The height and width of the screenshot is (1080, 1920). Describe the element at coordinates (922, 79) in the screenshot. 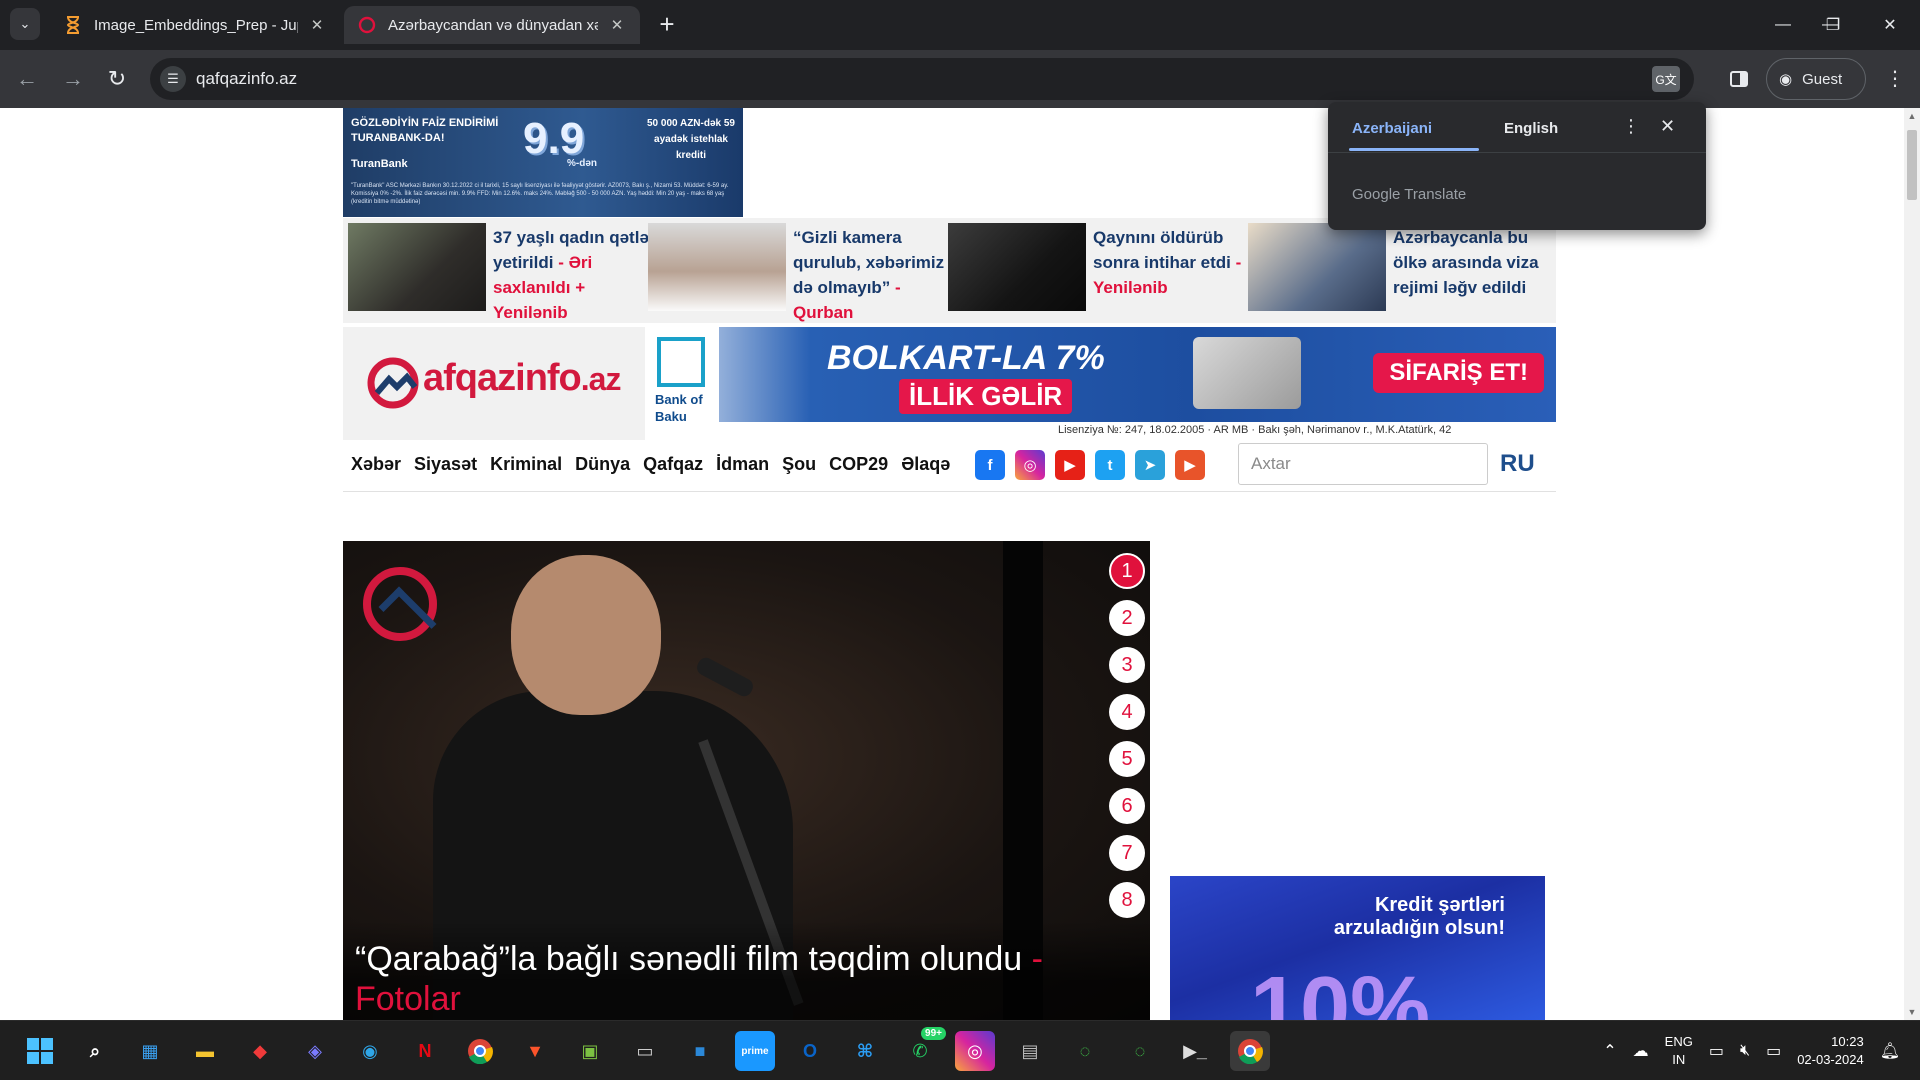

I see `address-bar: ☰ qafqazinfo.az G文` at that location.